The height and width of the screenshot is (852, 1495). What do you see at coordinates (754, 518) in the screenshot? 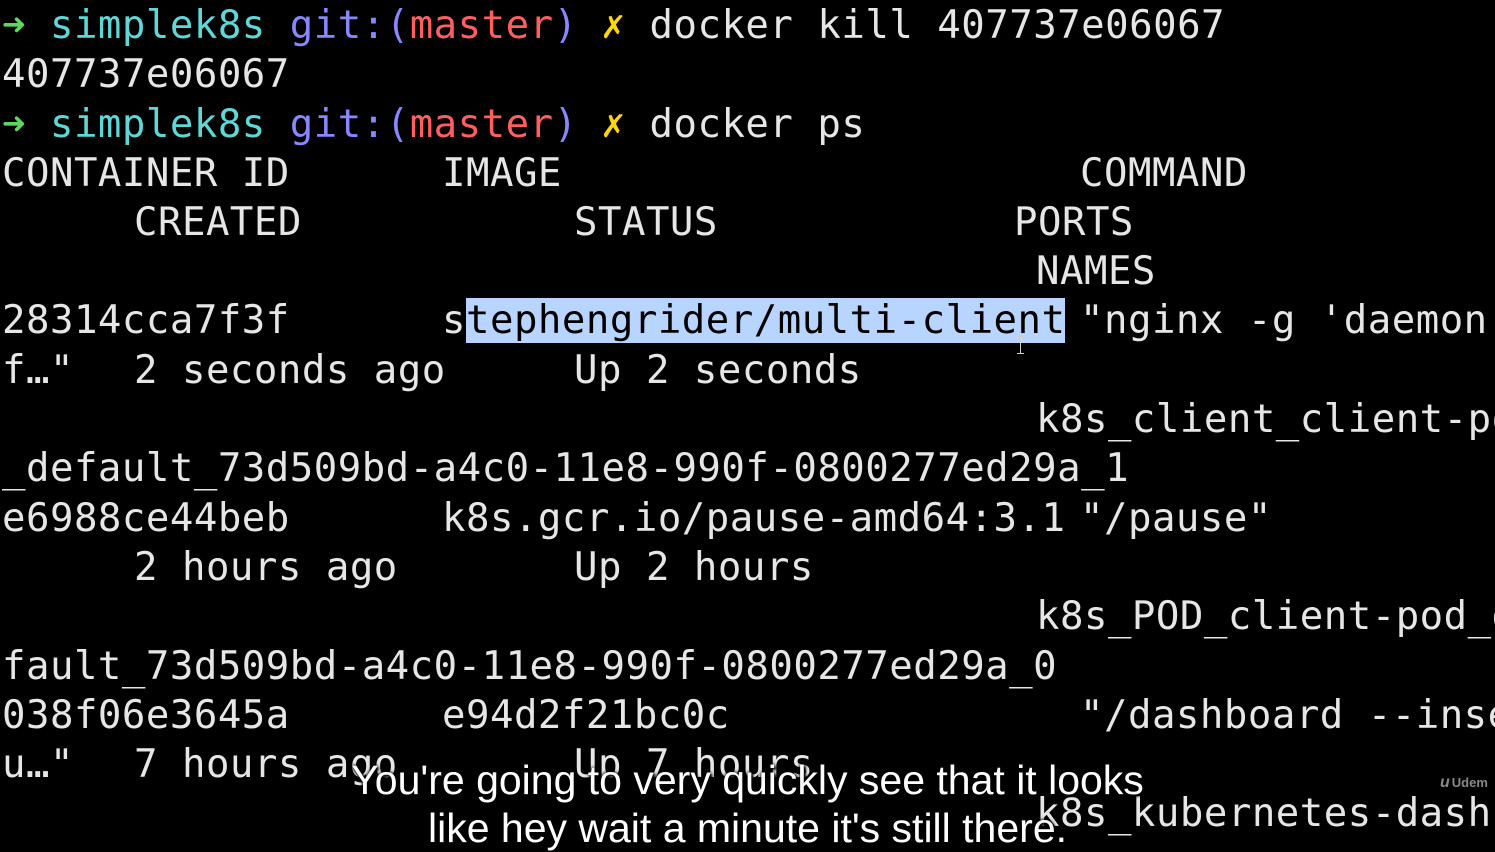
I see `container-image: k8s.gcr.io/pause-amd64:3.1` at bounding box center [754, 518].